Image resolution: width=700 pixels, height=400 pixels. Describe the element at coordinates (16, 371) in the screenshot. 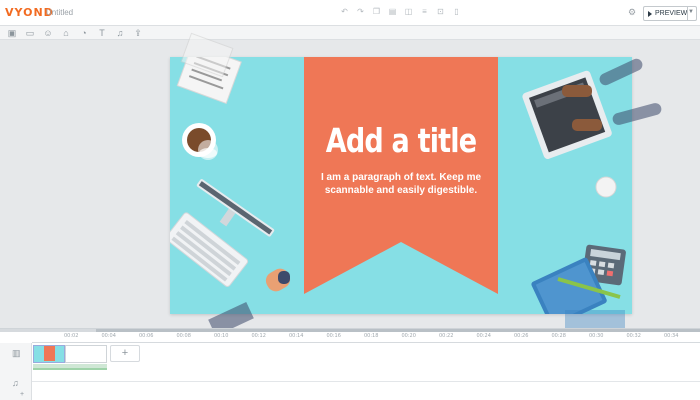

I see `timeline-track-headers: ▥ ♫ +` at that location.